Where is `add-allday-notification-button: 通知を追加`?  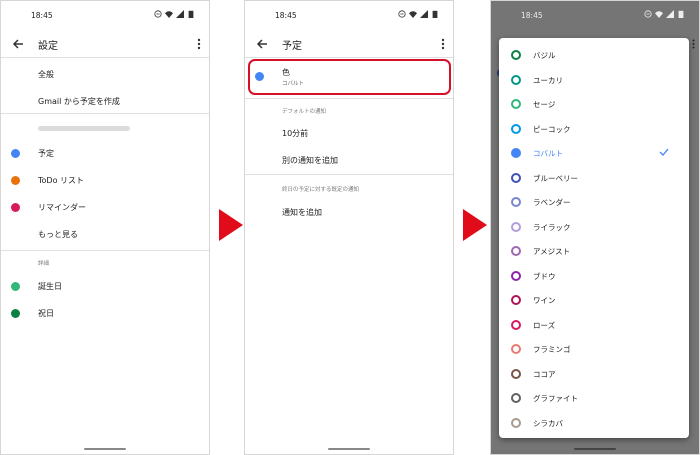 add-allday-notification-button: 通知を追加 is located at coordinates (349, 212).